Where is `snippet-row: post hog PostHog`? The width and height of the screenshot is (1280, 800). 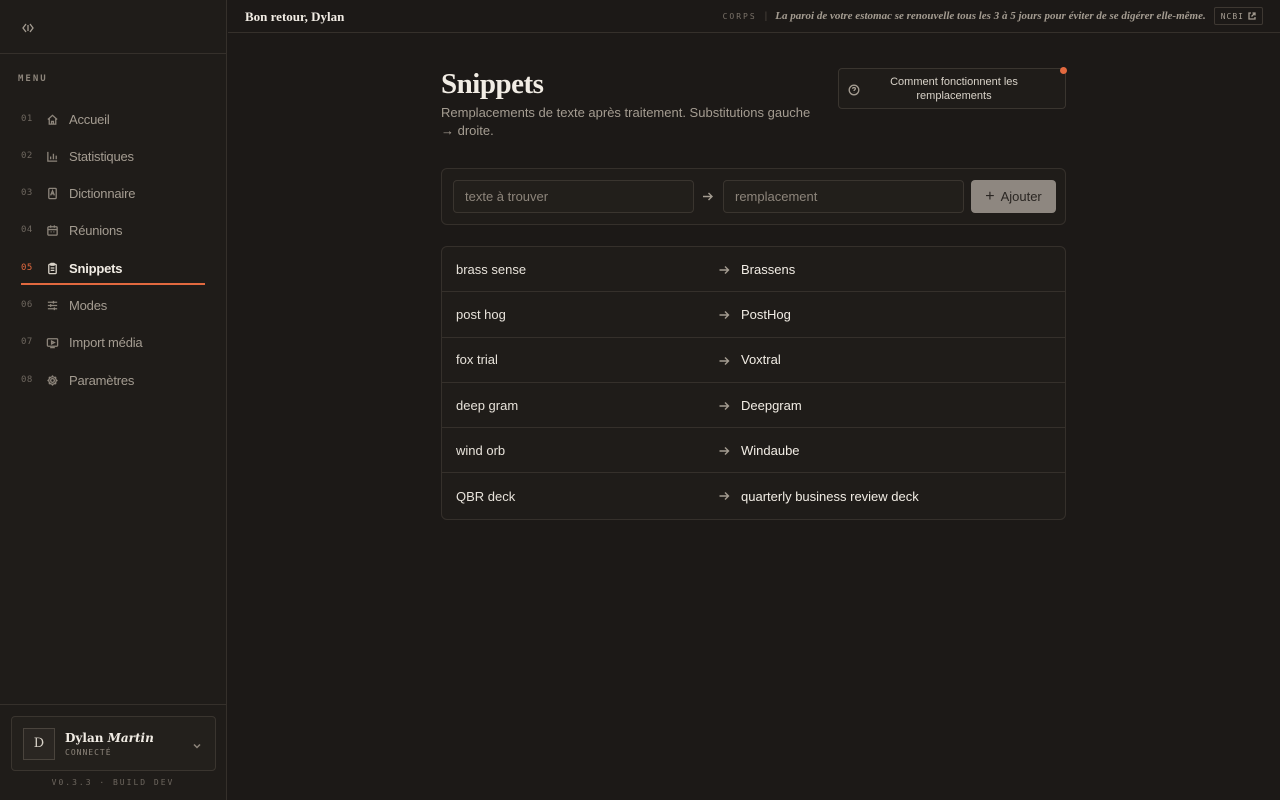 snippet-row: post hog PostHog is located at coordinates (753, 315).